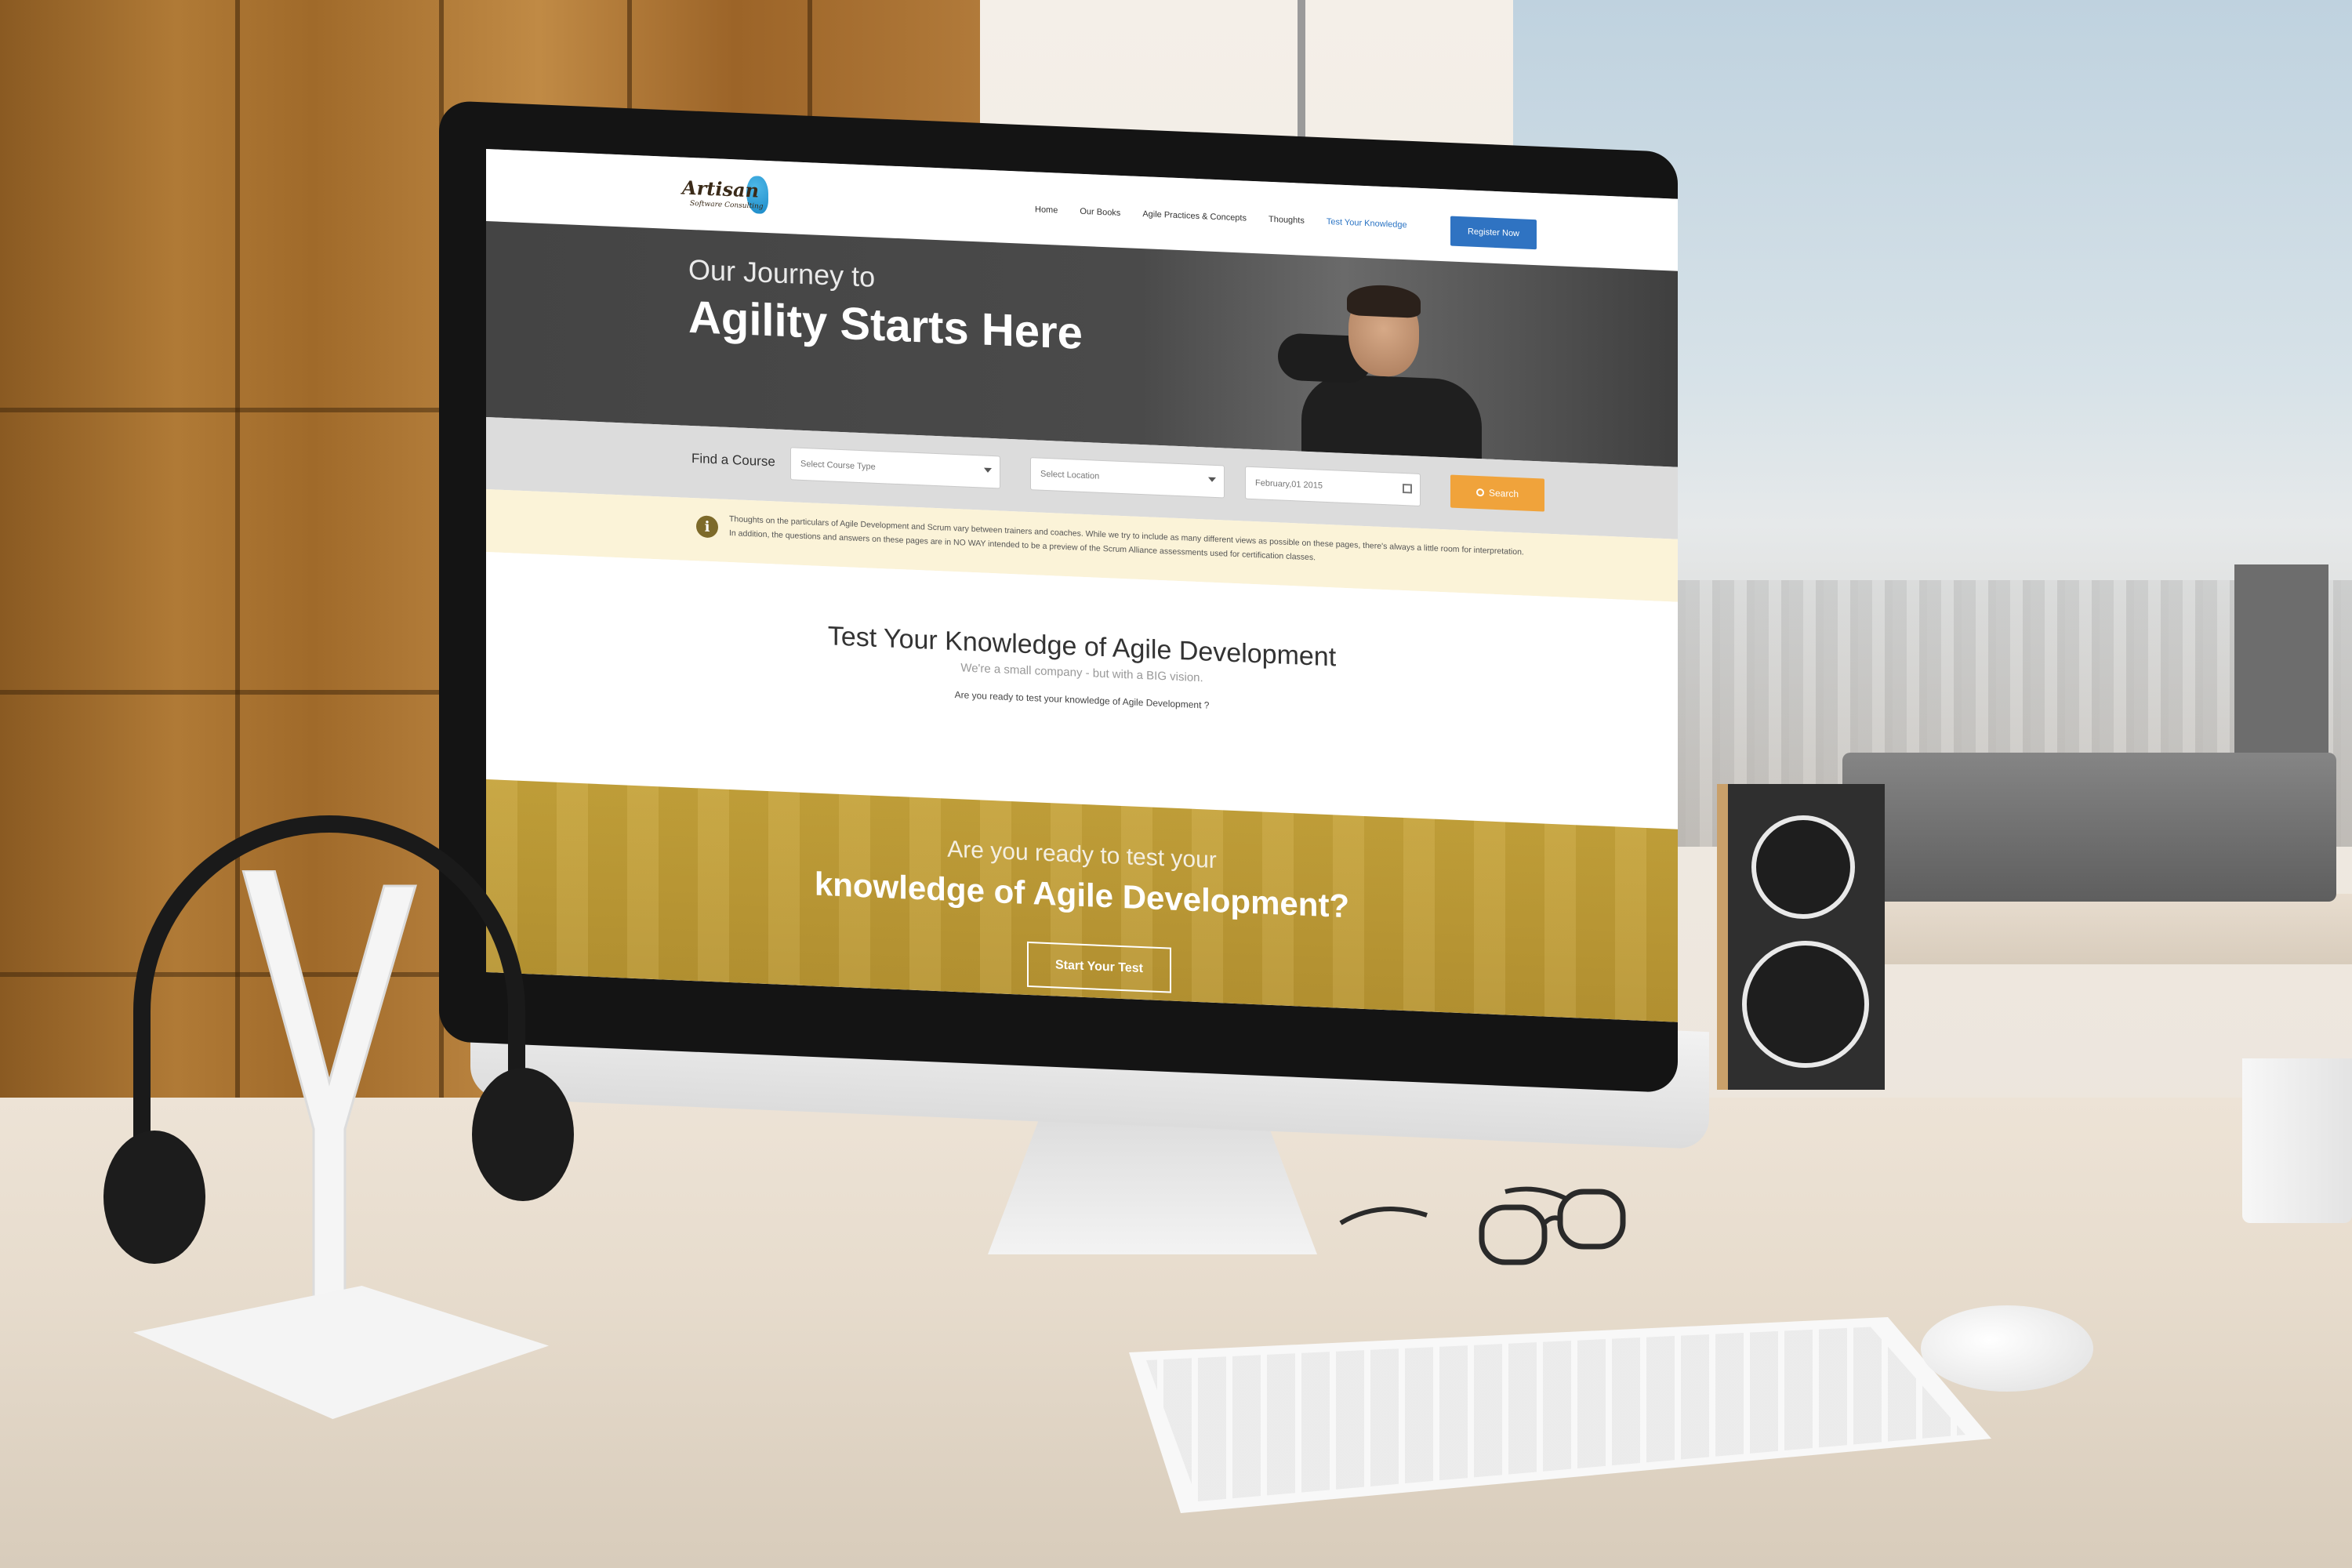 This screenshot has height=1568, width=2352. What do you see at coordinates (1287, 220) in the screenshot?
I see `nav-item-thoughts: Thoughts` at bounding box center [1287, 220].